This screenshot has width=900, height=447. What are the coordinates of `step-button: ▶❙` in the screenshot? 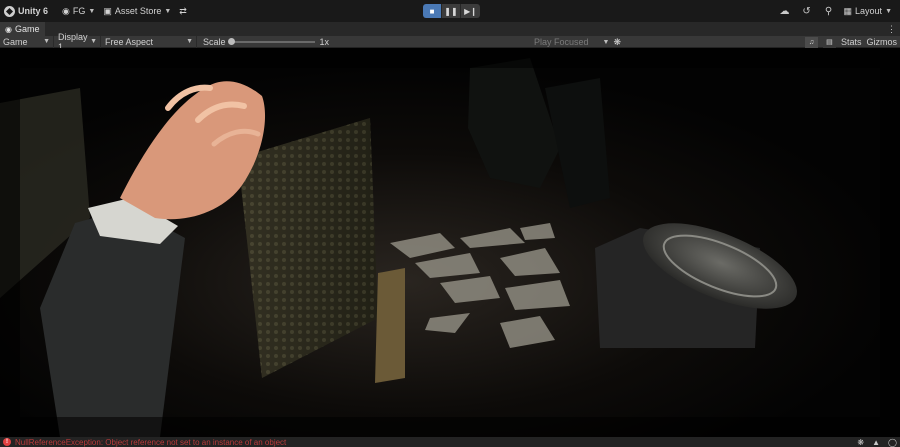 It's located at (470, 11).